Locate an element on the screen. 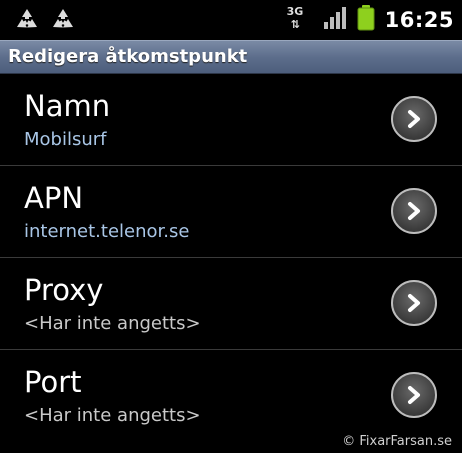 The image size is (462, 453). title-bar: Redigera åtkomstpunkt is located at coordinates (231, 57).